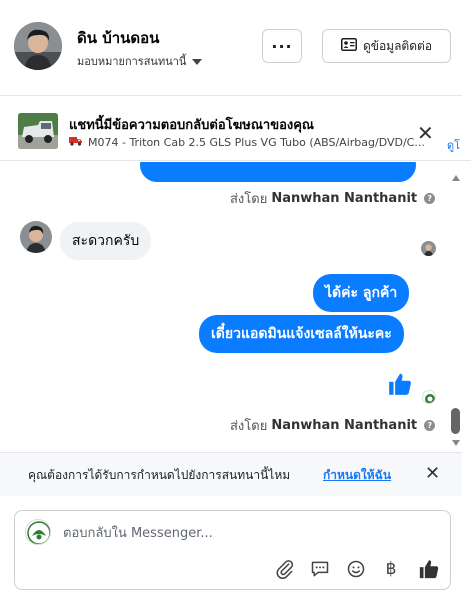  What do you see at coordinates (76, 142) in the screenshot?
I see `truck-icon` at bounding box center [76, 142].